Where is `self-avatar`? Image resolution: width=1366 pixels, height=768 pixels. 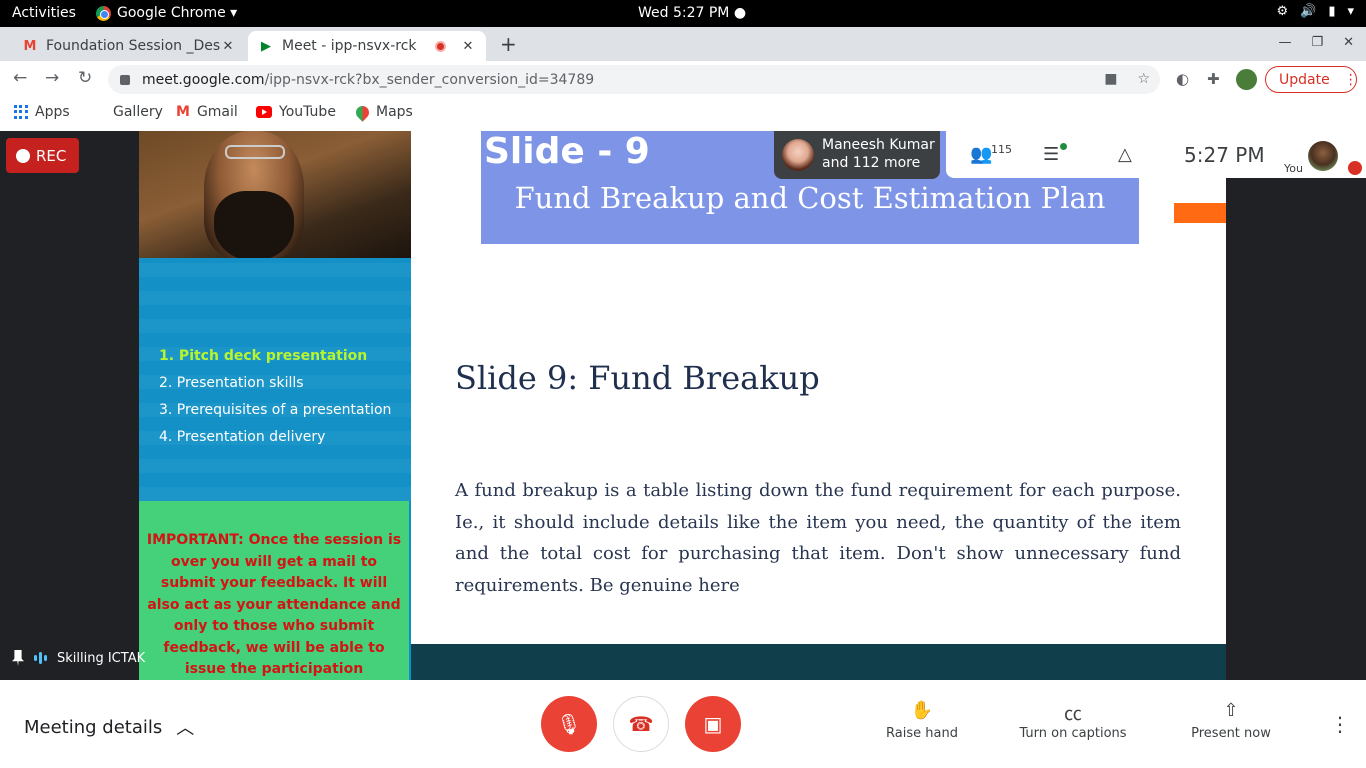 self-avatar is located at coordinates (1323, 156).